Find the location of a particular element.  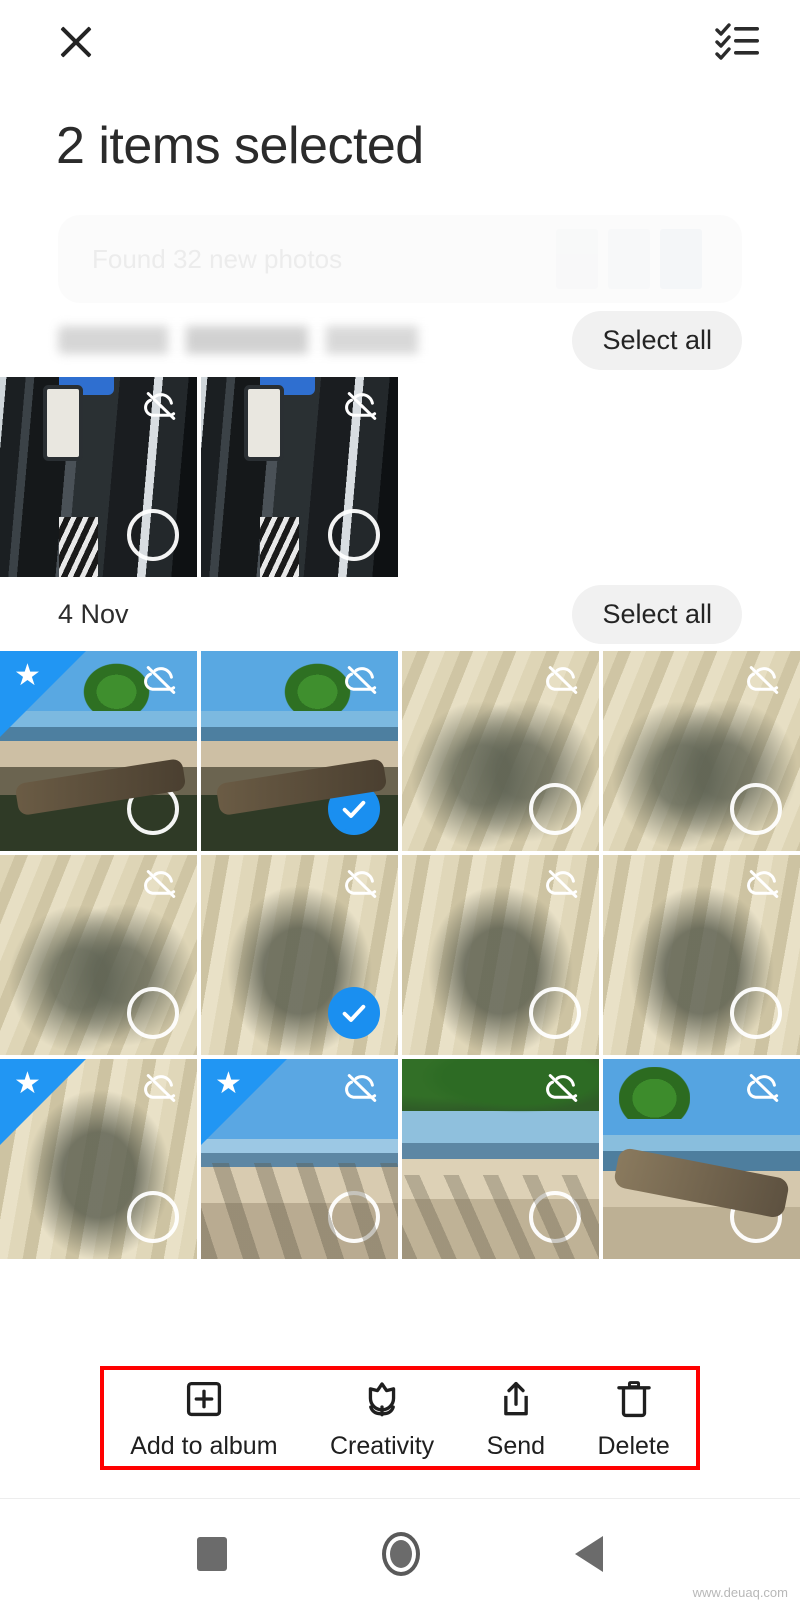

add-to-album-action: Add to album is located at coordinates (203, 1418).